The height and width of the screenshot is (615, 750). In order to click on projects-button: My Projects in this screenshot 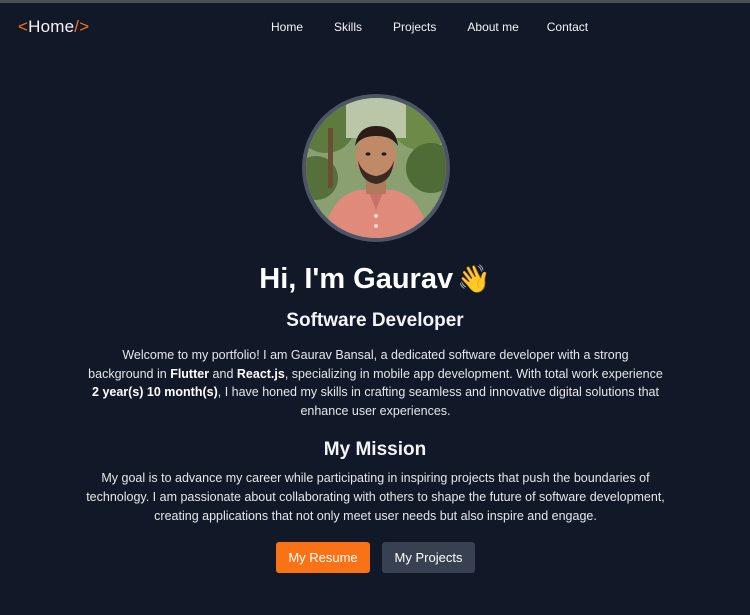, I will do `click(428, 557)`.